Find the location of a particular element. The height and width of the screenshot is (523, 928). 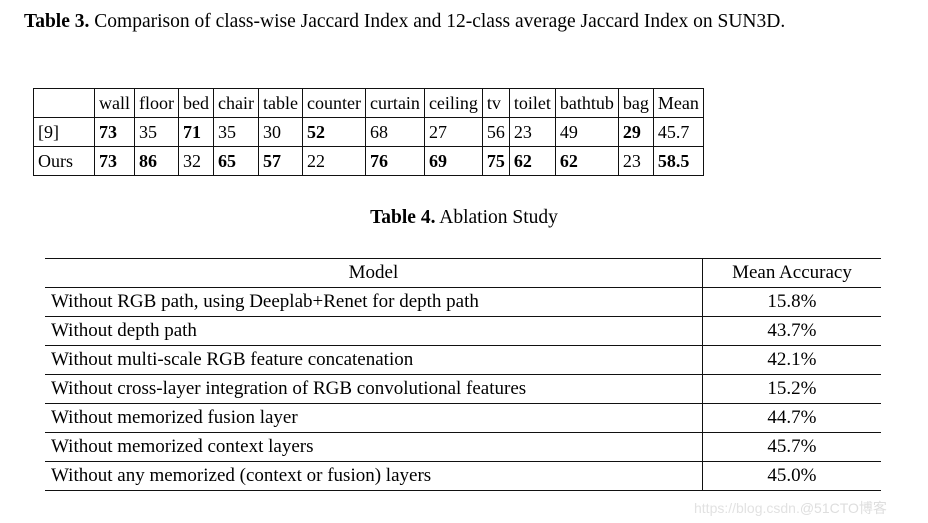

table3-row: Ours 73 86 32 65 57 22 76 69 75 62 62 23 58.5 is located at coordinates (368, 161).